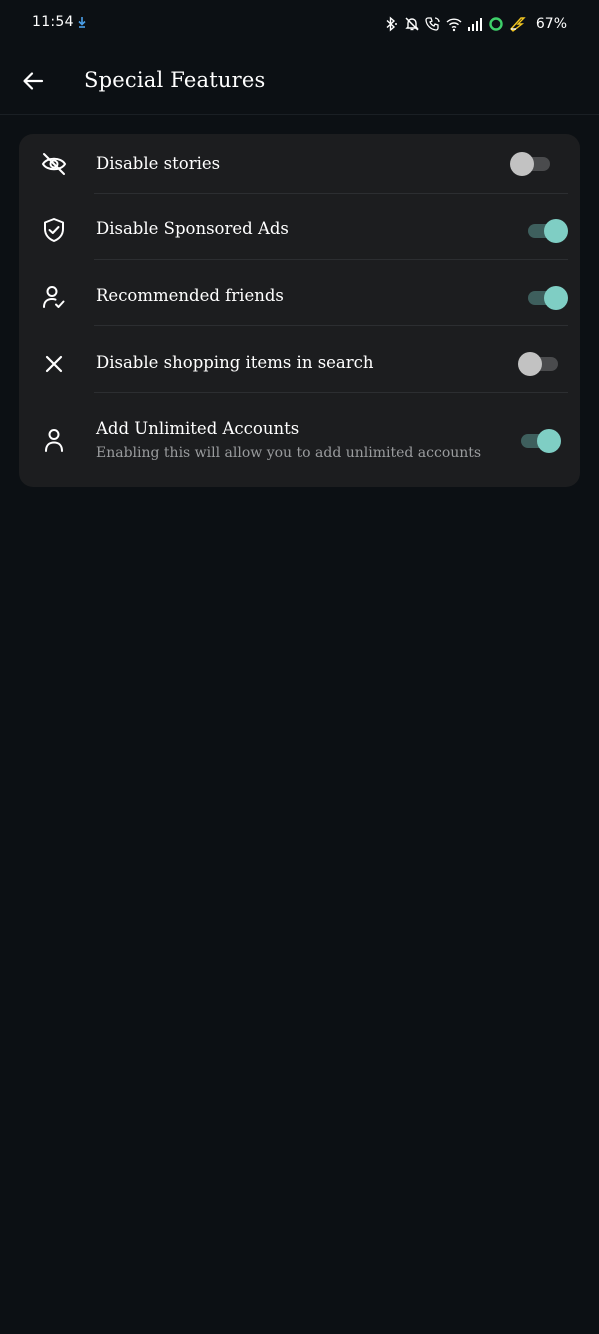  I want to click on disable-stories-toggle, so click(531, 164).